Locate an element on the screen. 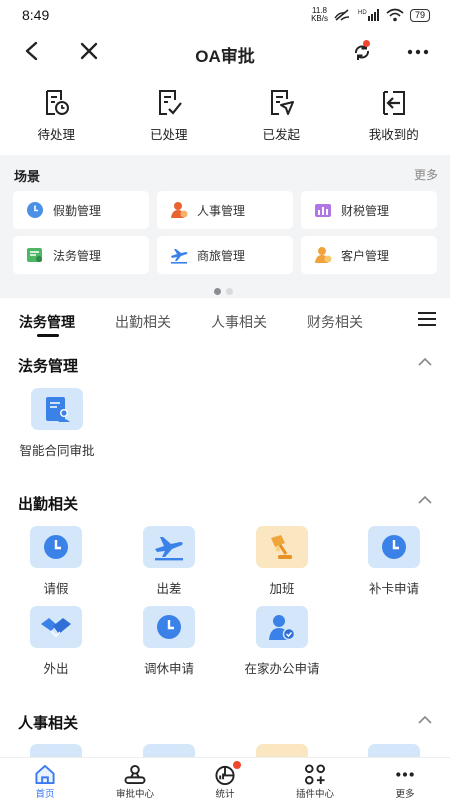 This screenshot has width=450, height=800. nav-label: 更多 is located at coordinates (405, 794).